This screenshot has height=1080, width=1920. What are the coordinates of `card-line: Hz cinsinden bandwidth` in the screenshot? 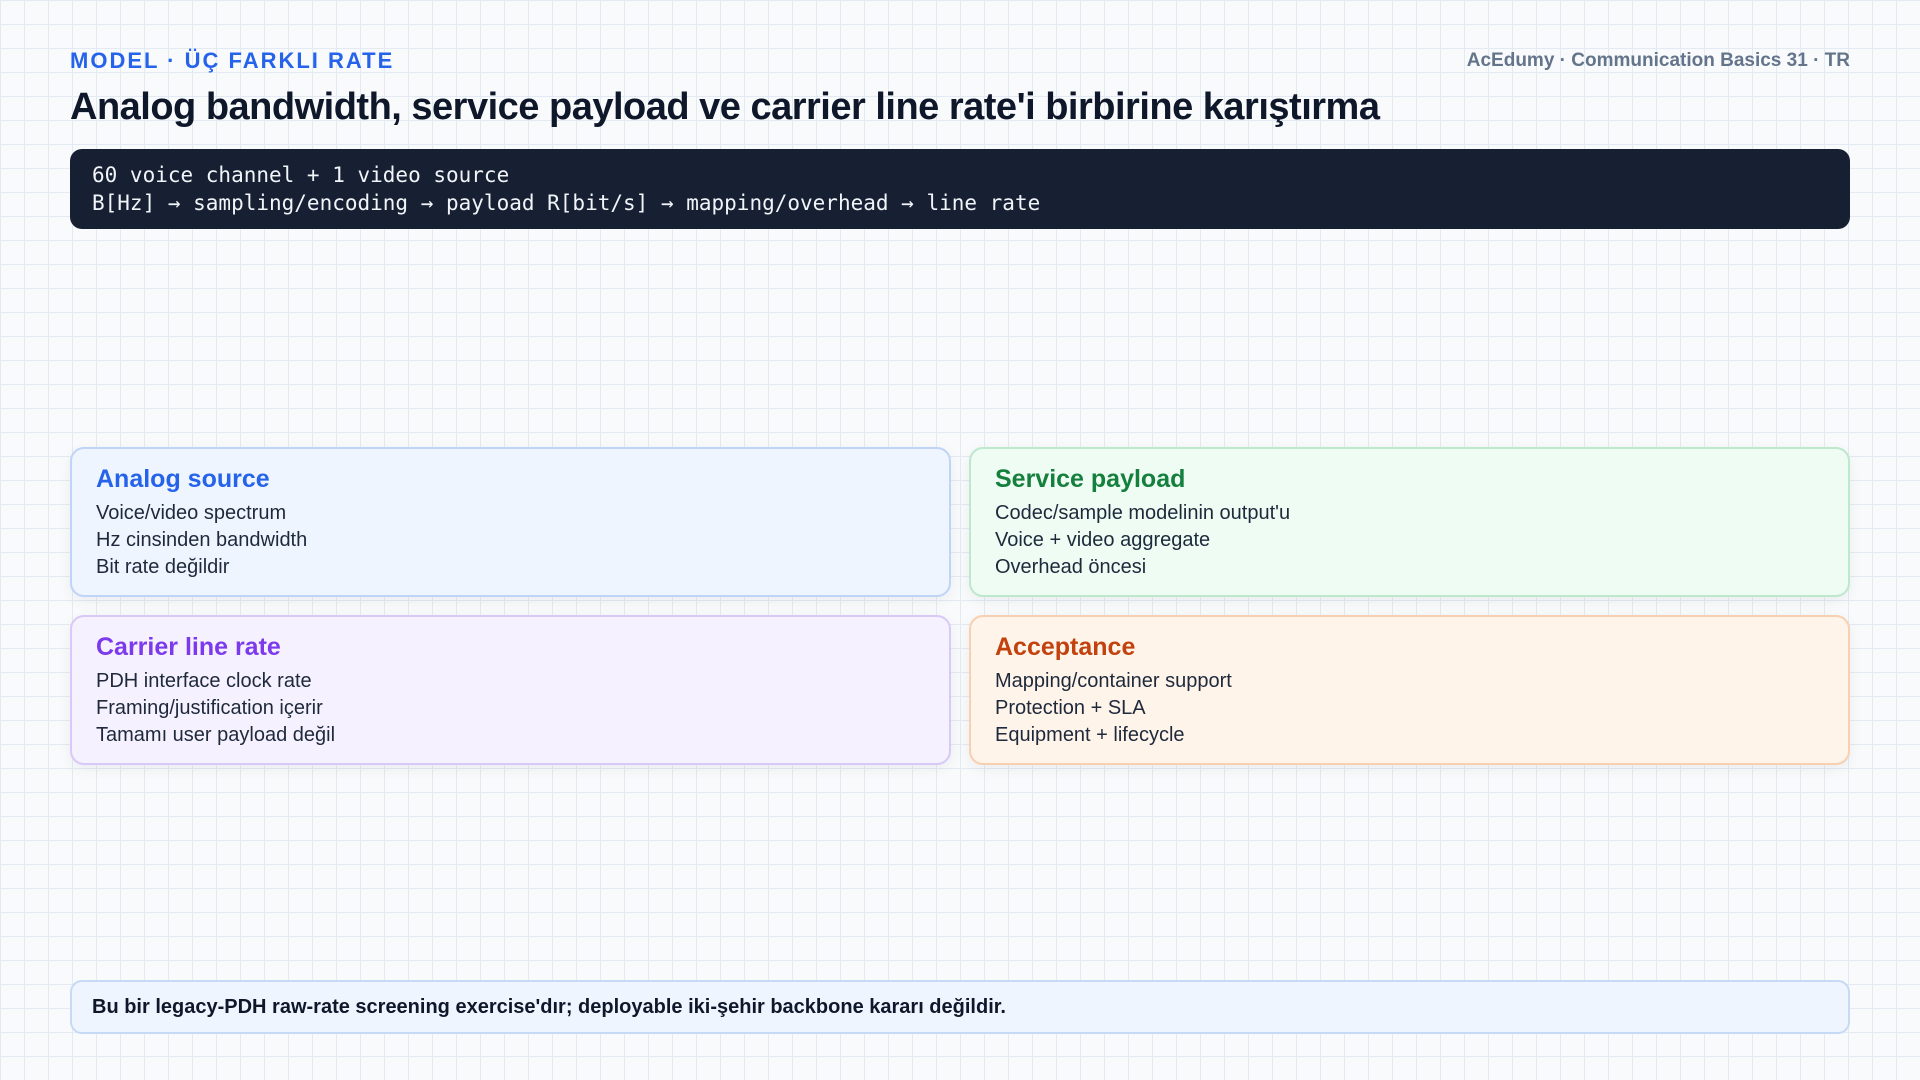 It's located at (202, 540).